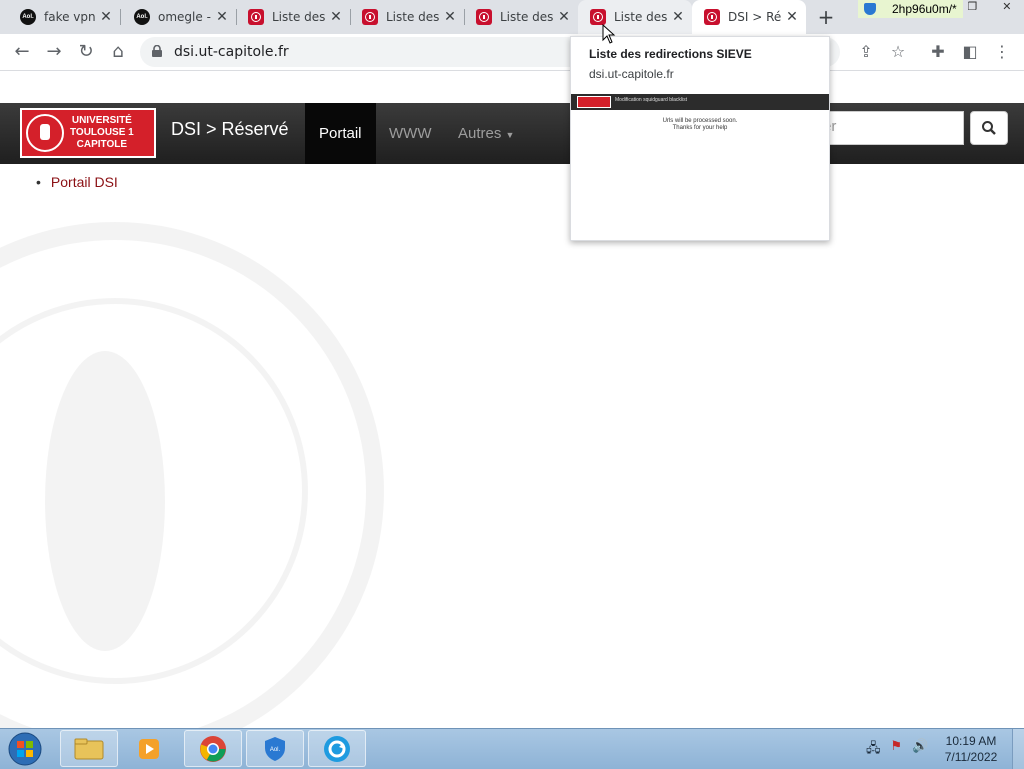 Image resolution: width=1024 pixels, height=769 pixels. I want to click on tab-dsi-reserve: DSI > Ré ✕, so click(749, 17).